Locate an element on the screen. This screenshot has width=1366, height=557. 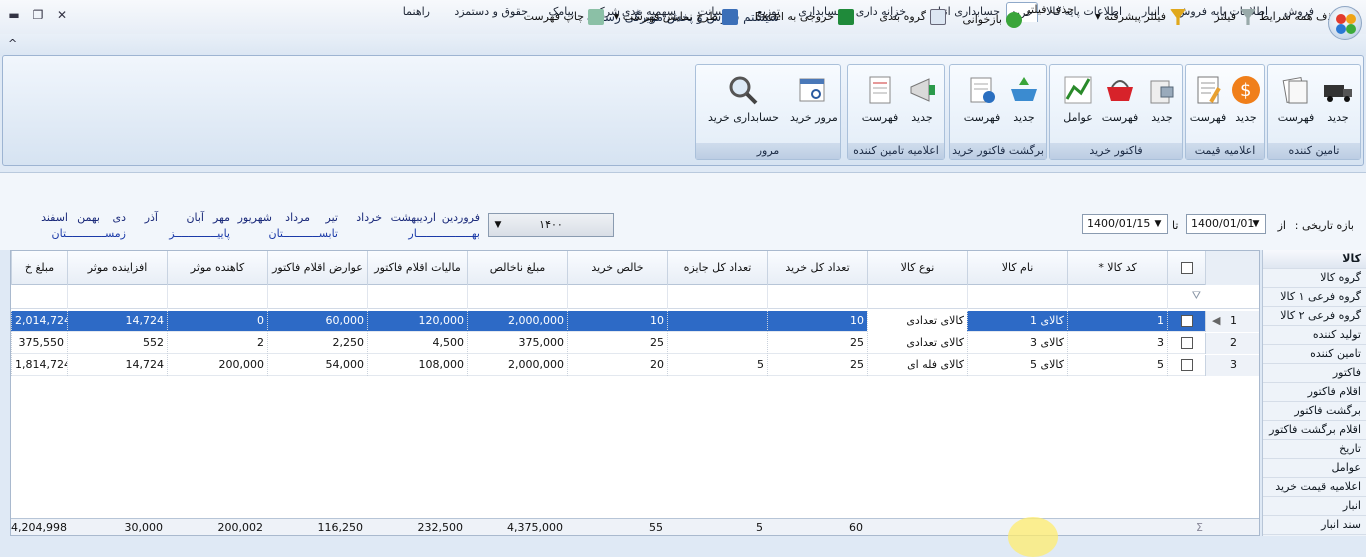
cell-duty: 2,250 is located at coordinates (317, 343).